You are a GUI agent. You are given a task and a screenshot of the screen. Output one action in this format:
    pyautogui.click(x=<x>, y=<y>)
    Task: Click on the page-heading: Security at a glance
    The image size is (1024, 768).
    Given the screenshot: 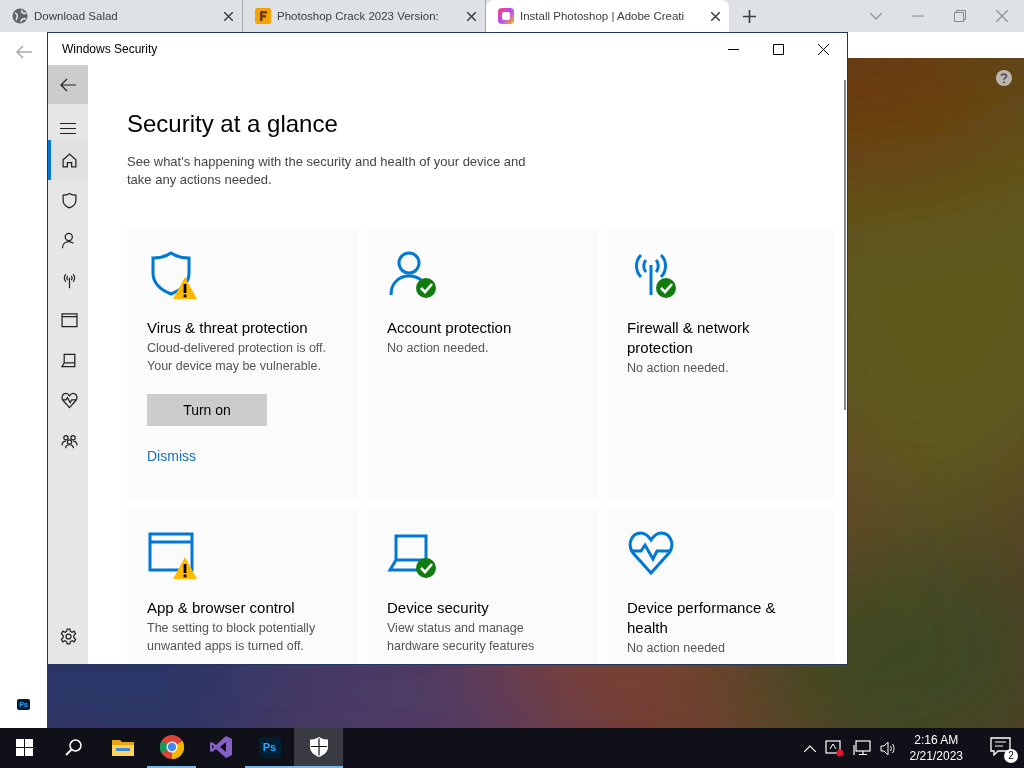 What is the action you would take?
    pyautogui.click(x=233, y=124)
    